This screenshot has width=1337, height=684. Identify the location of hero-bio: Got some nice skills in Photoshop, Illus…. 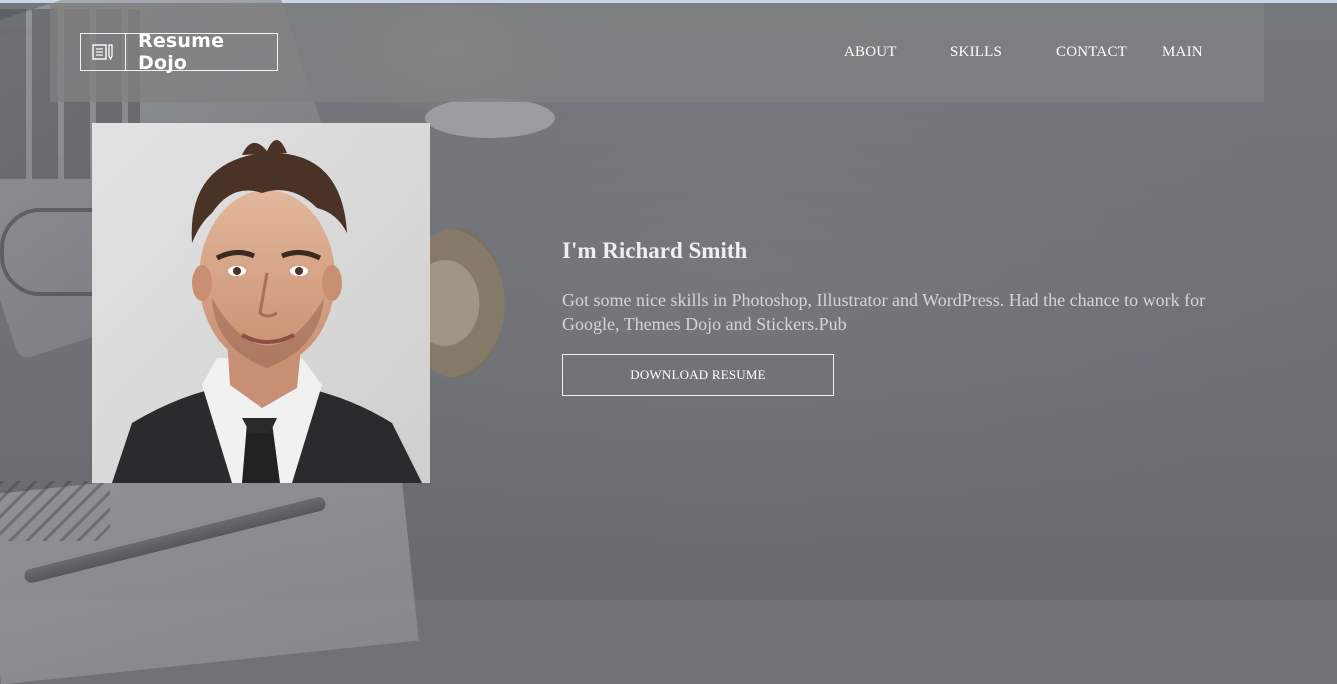
(884, 312).